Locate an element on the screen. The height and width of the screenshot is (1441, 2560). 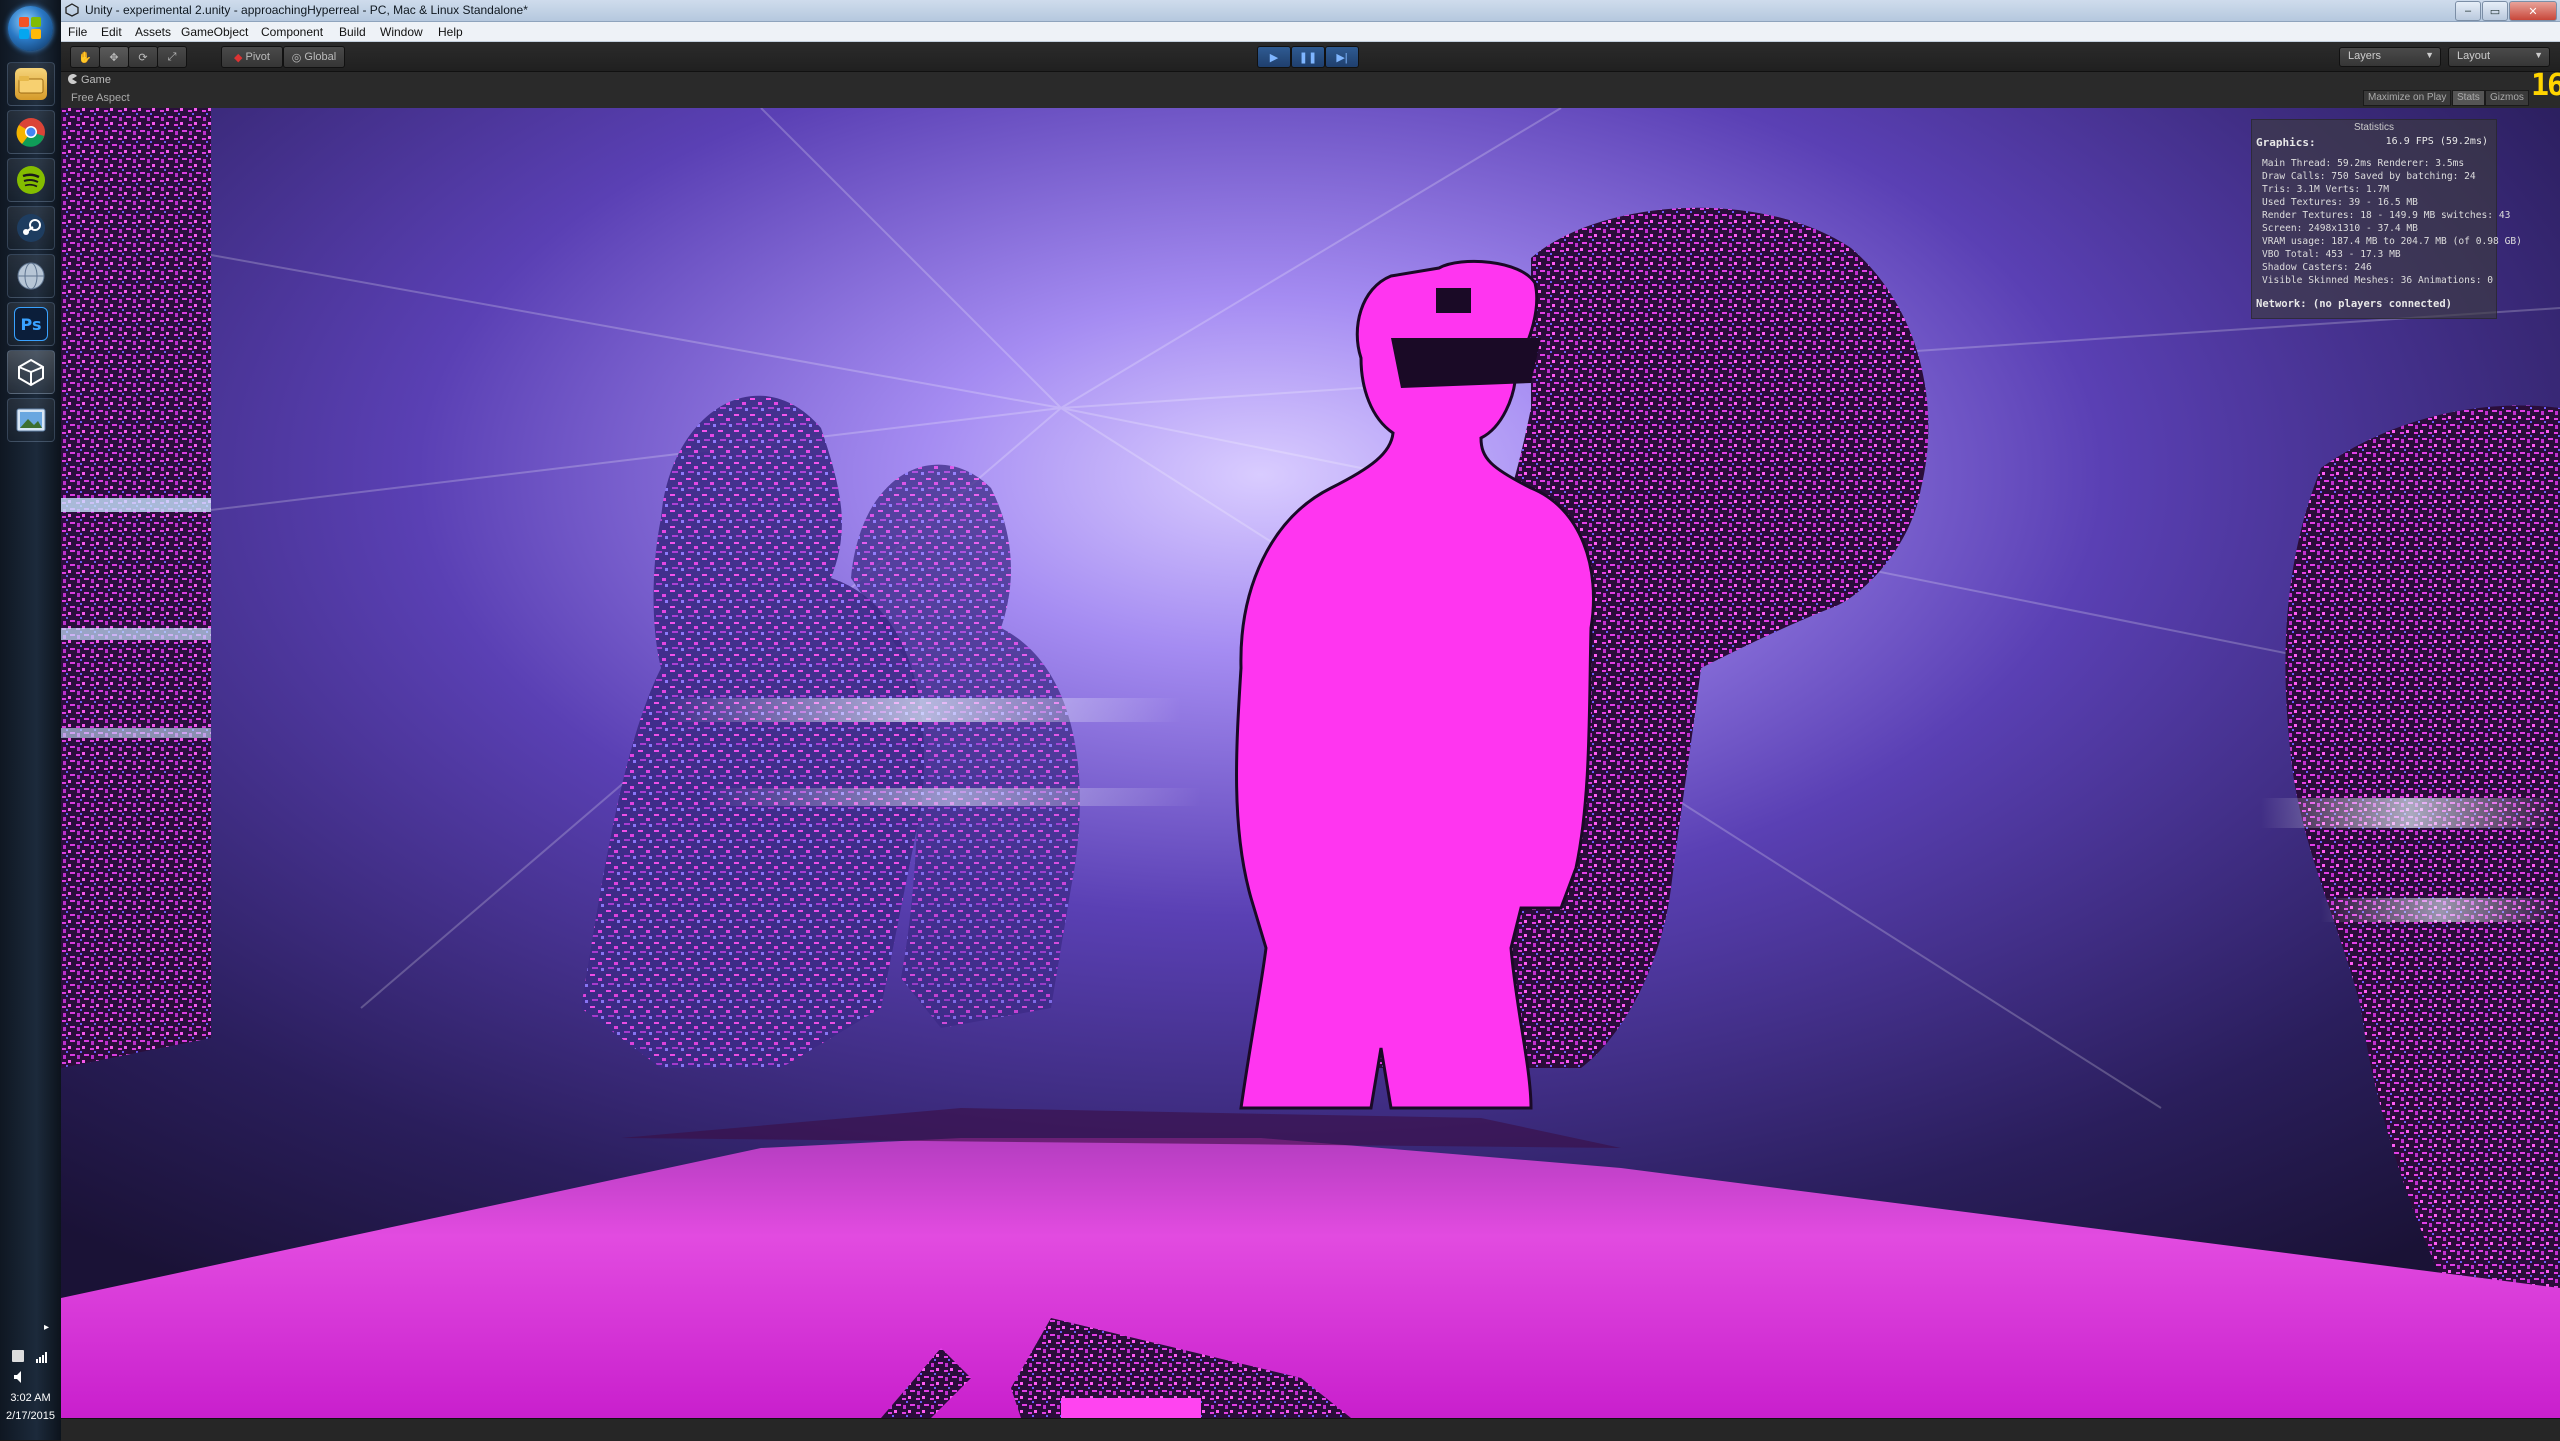
menu-help: Help is located at coordinates (450, 32).